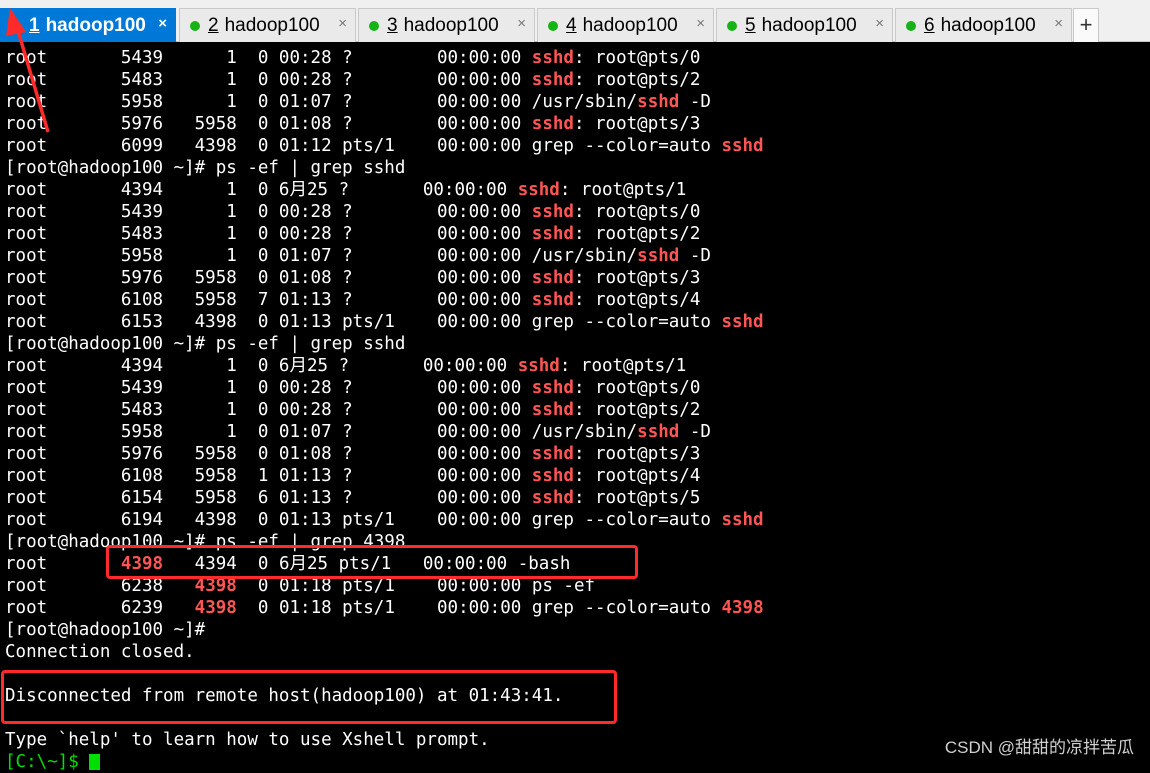 This screenshot has height=773, width=1150. I want to click on terminal-line: [root@hadoop100 ~]# ps -ef | grep sshd, so click(575, 168).